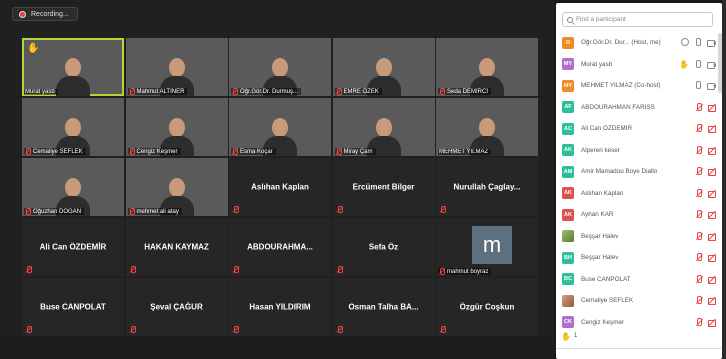  What do you see at coordinates (685, 42) in the screenshot?
I see `share-icon` at bounding box center [685, 42].